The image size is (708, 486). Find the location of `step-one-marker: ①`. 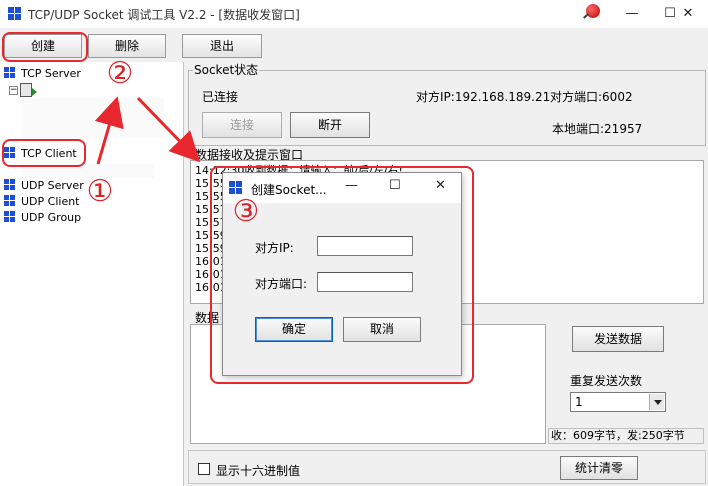

step-one-marker: ① is located at coordinates (100, 191).